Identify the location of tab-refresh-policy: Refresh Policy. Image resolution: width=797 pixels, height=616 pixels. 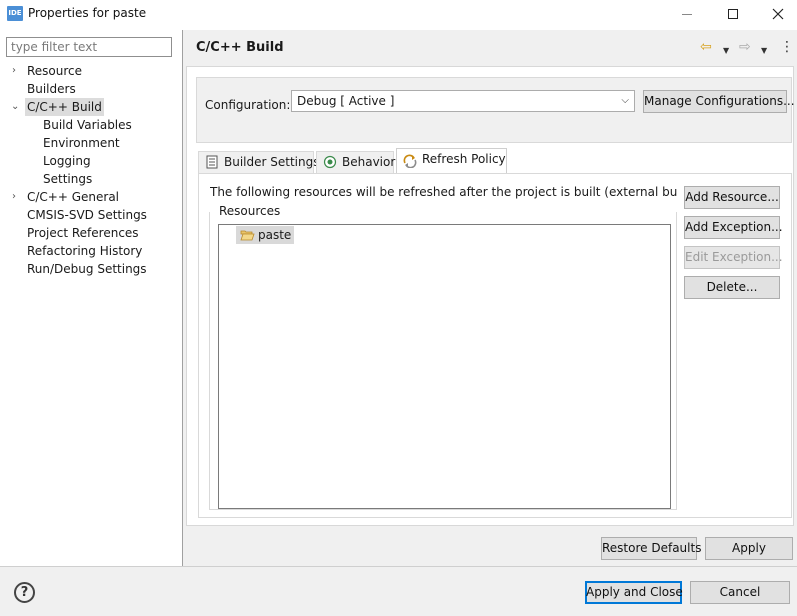
(451, 160).